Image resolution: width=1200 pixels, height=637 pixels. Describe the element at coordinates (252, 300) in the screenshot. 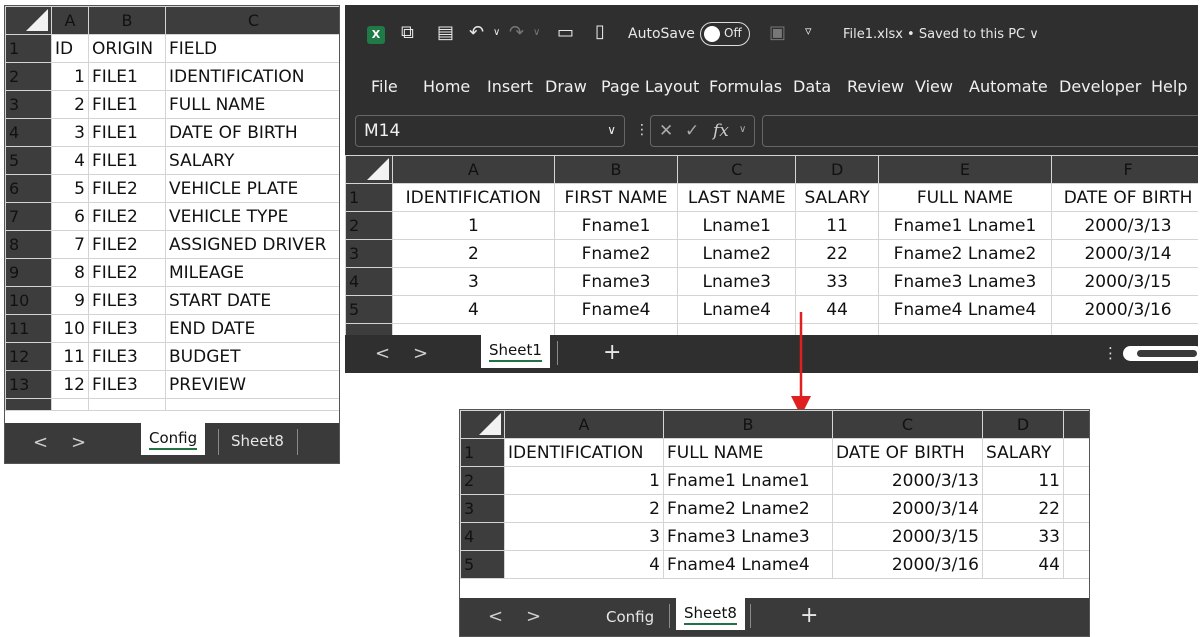

I see `cell: START DATE` at that location.